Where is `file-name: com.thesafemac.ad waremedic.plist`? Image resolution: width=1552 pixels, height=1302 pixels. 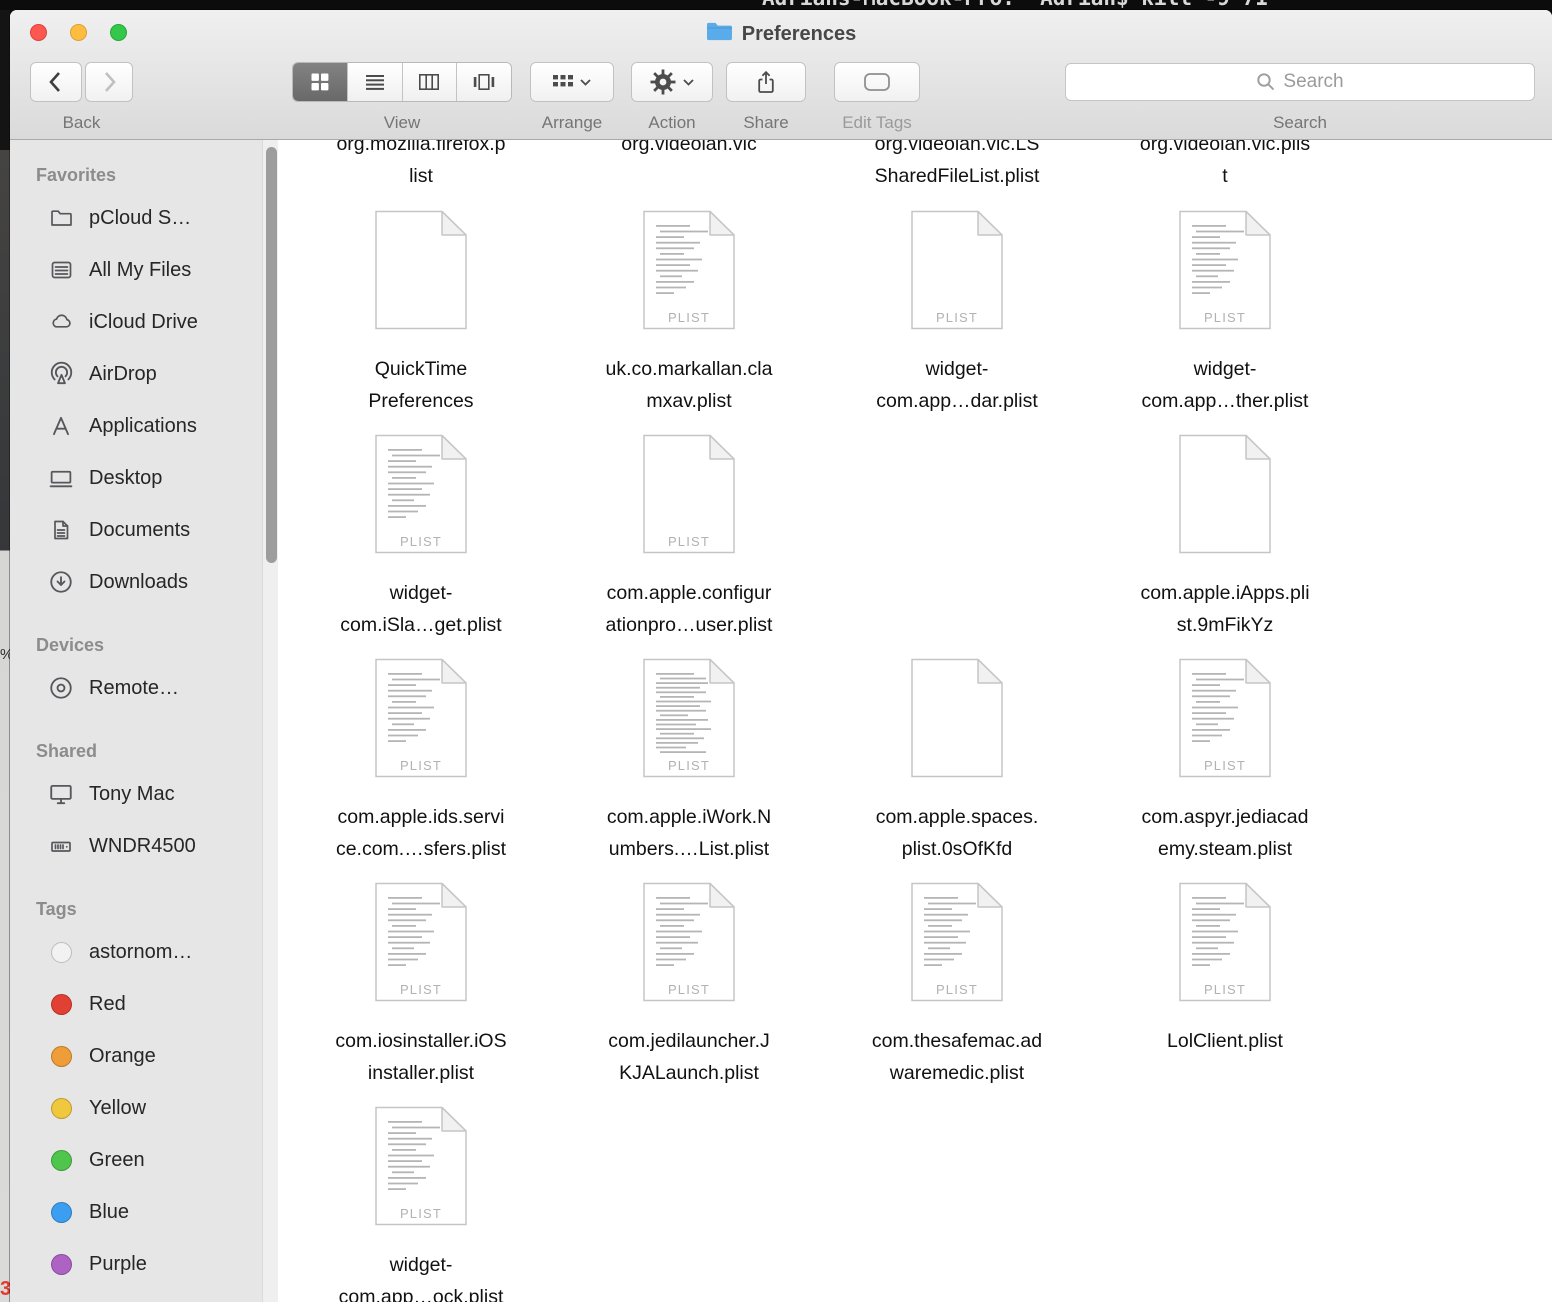
file-name: com.thesafemac.ad waremedic.plist is located at coordinates (957, 1057).